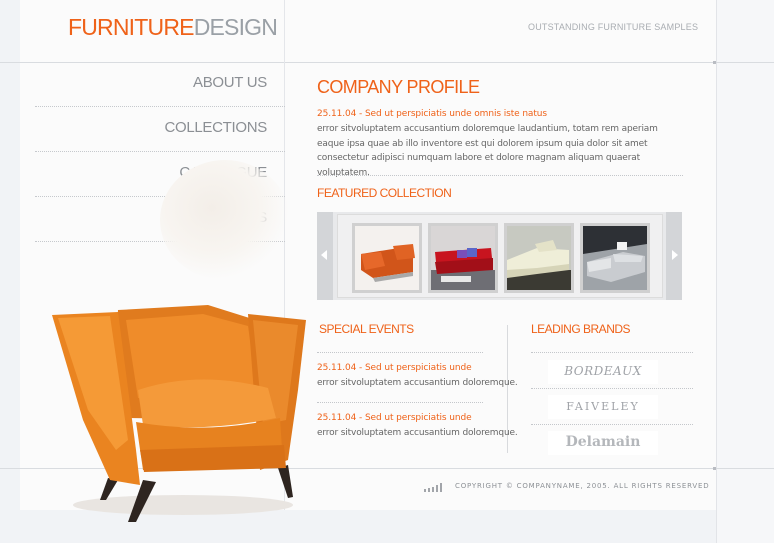  I want to click on company-profile-title: COMPANY PROFILE, so click(398, 87).